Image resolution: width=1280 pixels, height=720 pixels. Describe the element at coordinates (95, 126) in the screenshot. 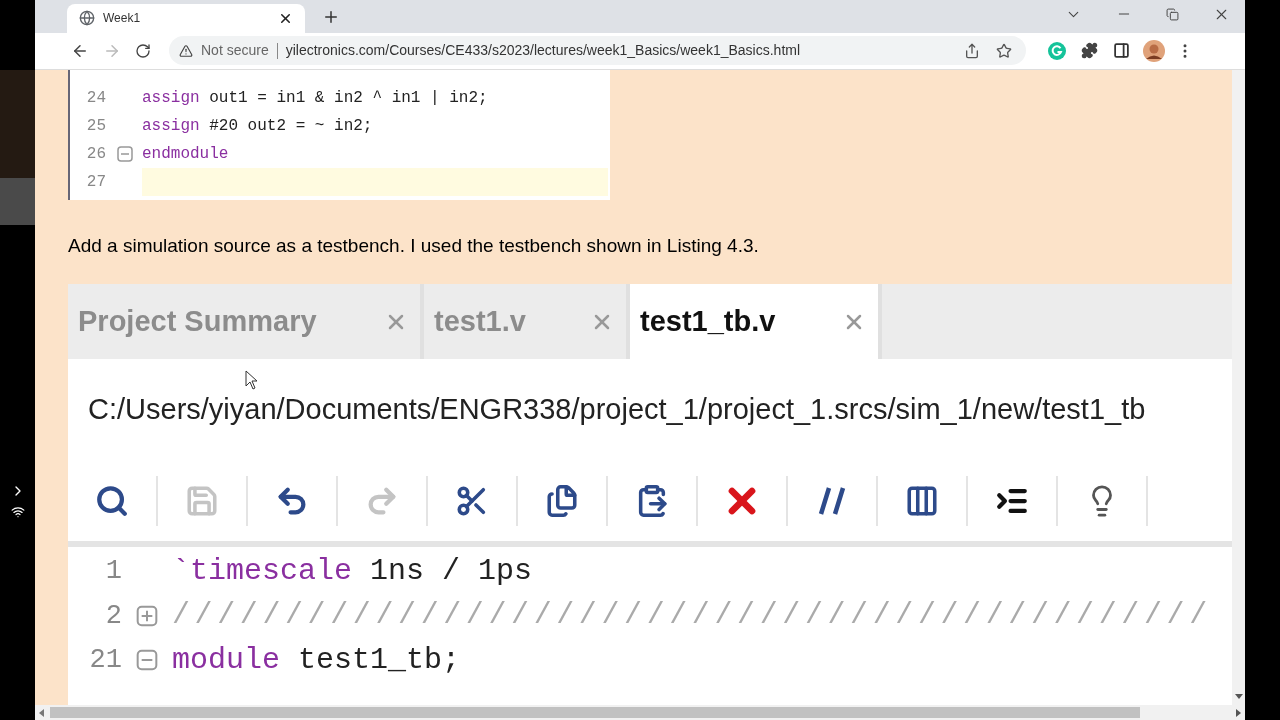

I see `line-number: 25` at that location.